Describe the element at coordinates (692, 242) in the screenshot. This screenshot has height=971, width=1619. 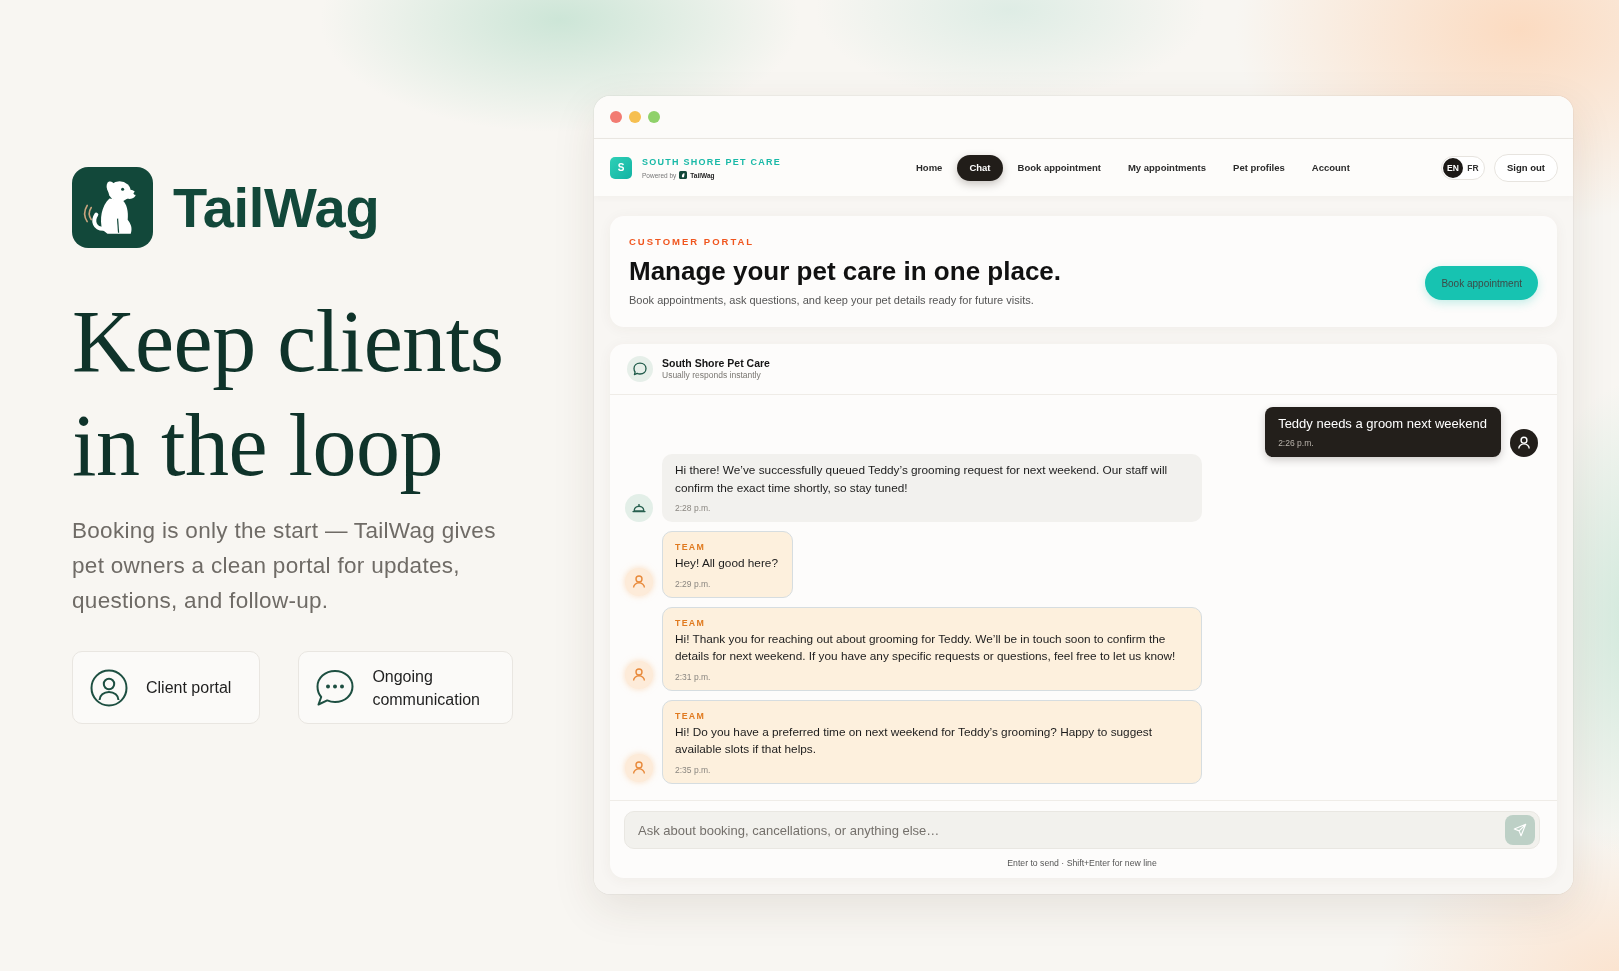
I see `eyebrow-label: CUSTOMER PORTAL` at that location.